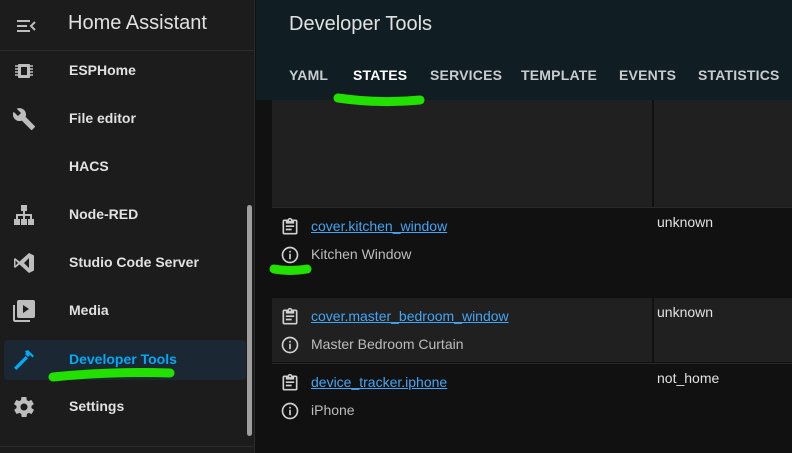 Image resolution: width=792 pixels, height=453 pixels. I want to click on sidebar-divider, so click(127, 446).